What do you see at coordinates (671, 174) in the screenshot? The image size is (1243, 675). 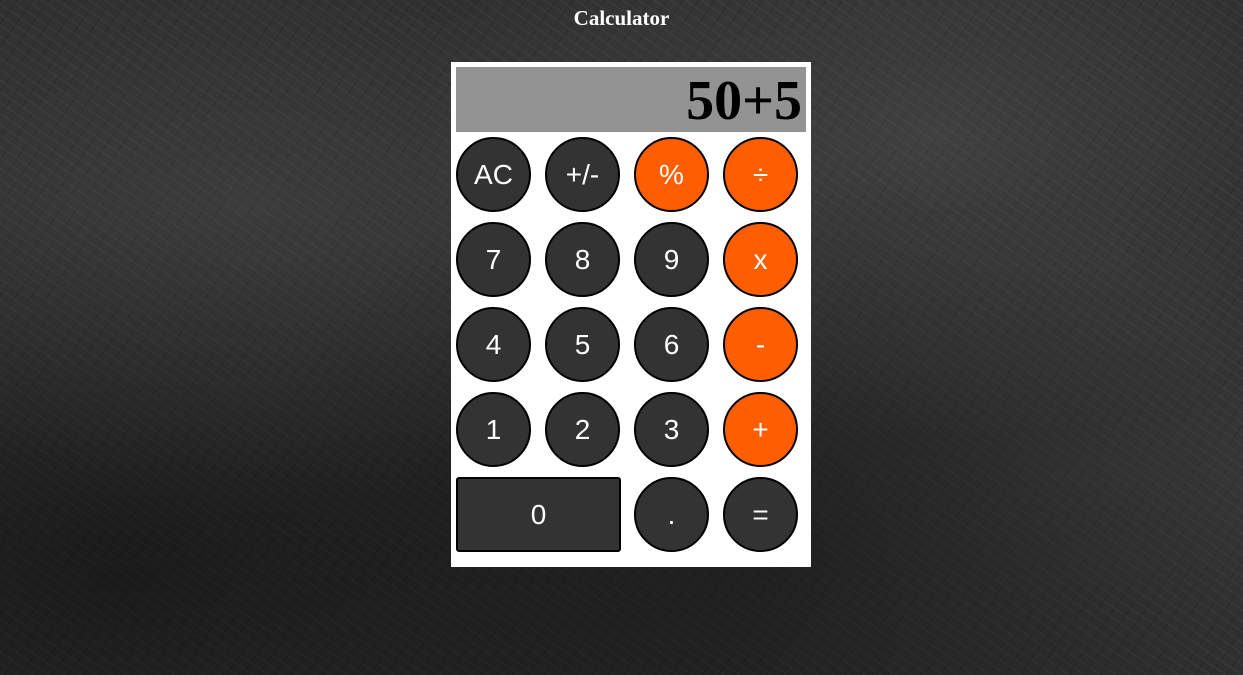 I see `percent-button: %` at bounding box center [671, 174].